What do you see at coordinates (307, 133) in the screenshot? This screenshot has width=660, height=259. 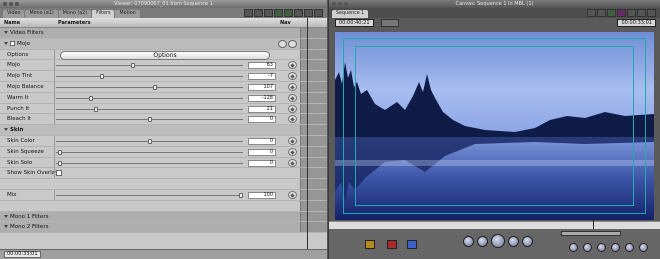 I see `playhead` at bounding box center [307, 133].